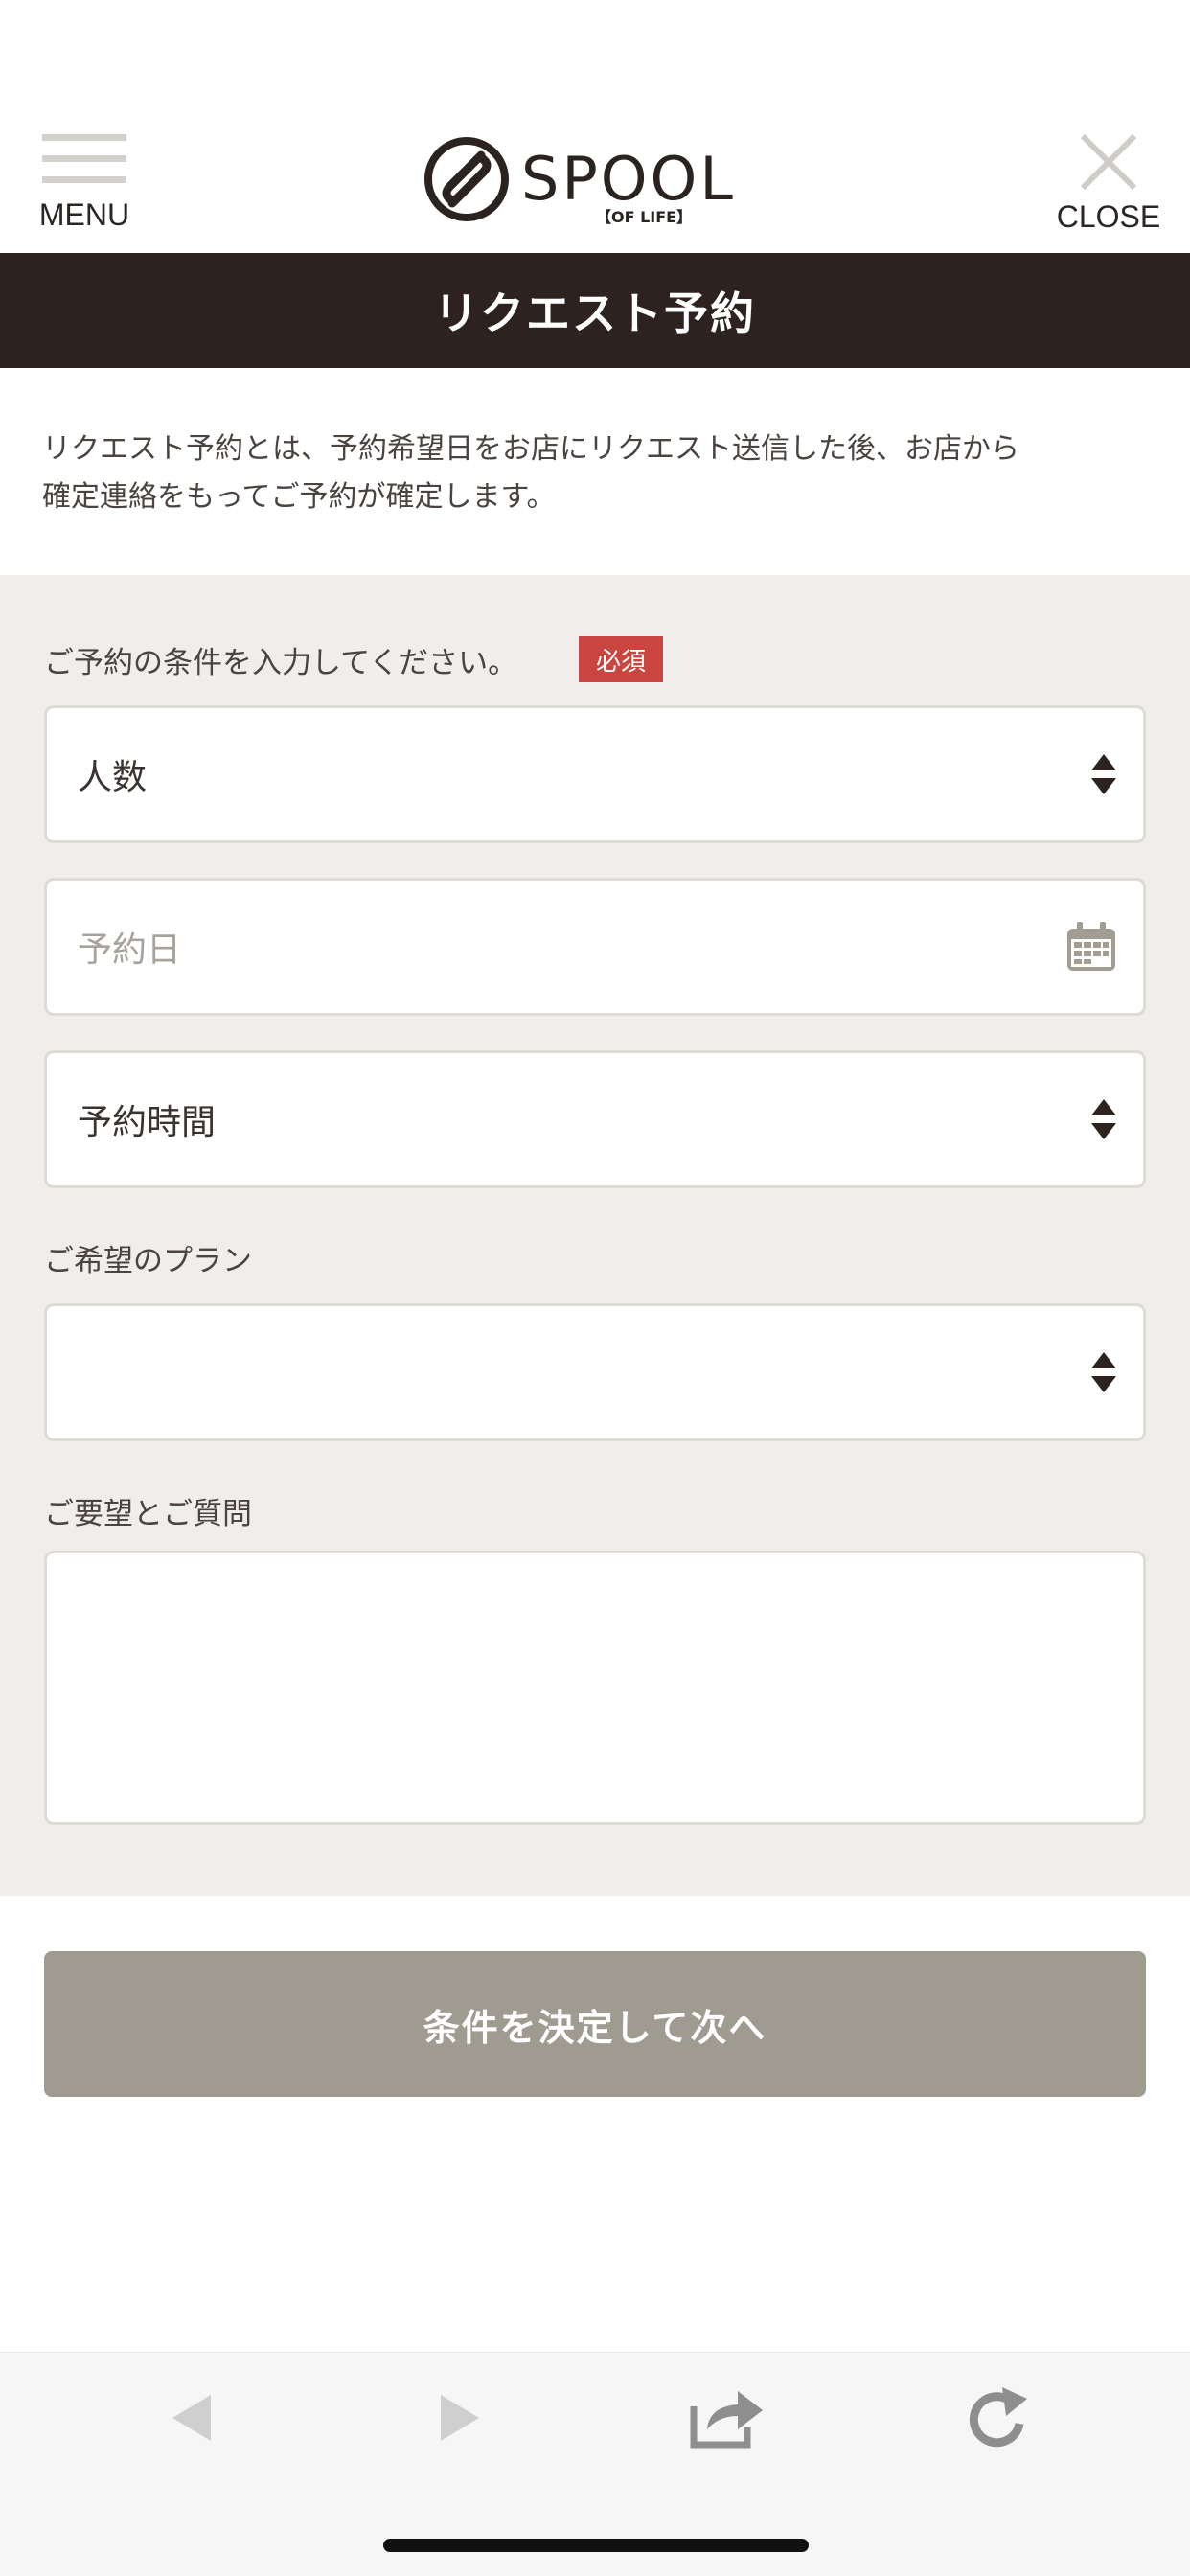  Describe the element at coordinates (148, 1514) in the screenshot. I see `requests-label: ご要望とご質問` at that location.